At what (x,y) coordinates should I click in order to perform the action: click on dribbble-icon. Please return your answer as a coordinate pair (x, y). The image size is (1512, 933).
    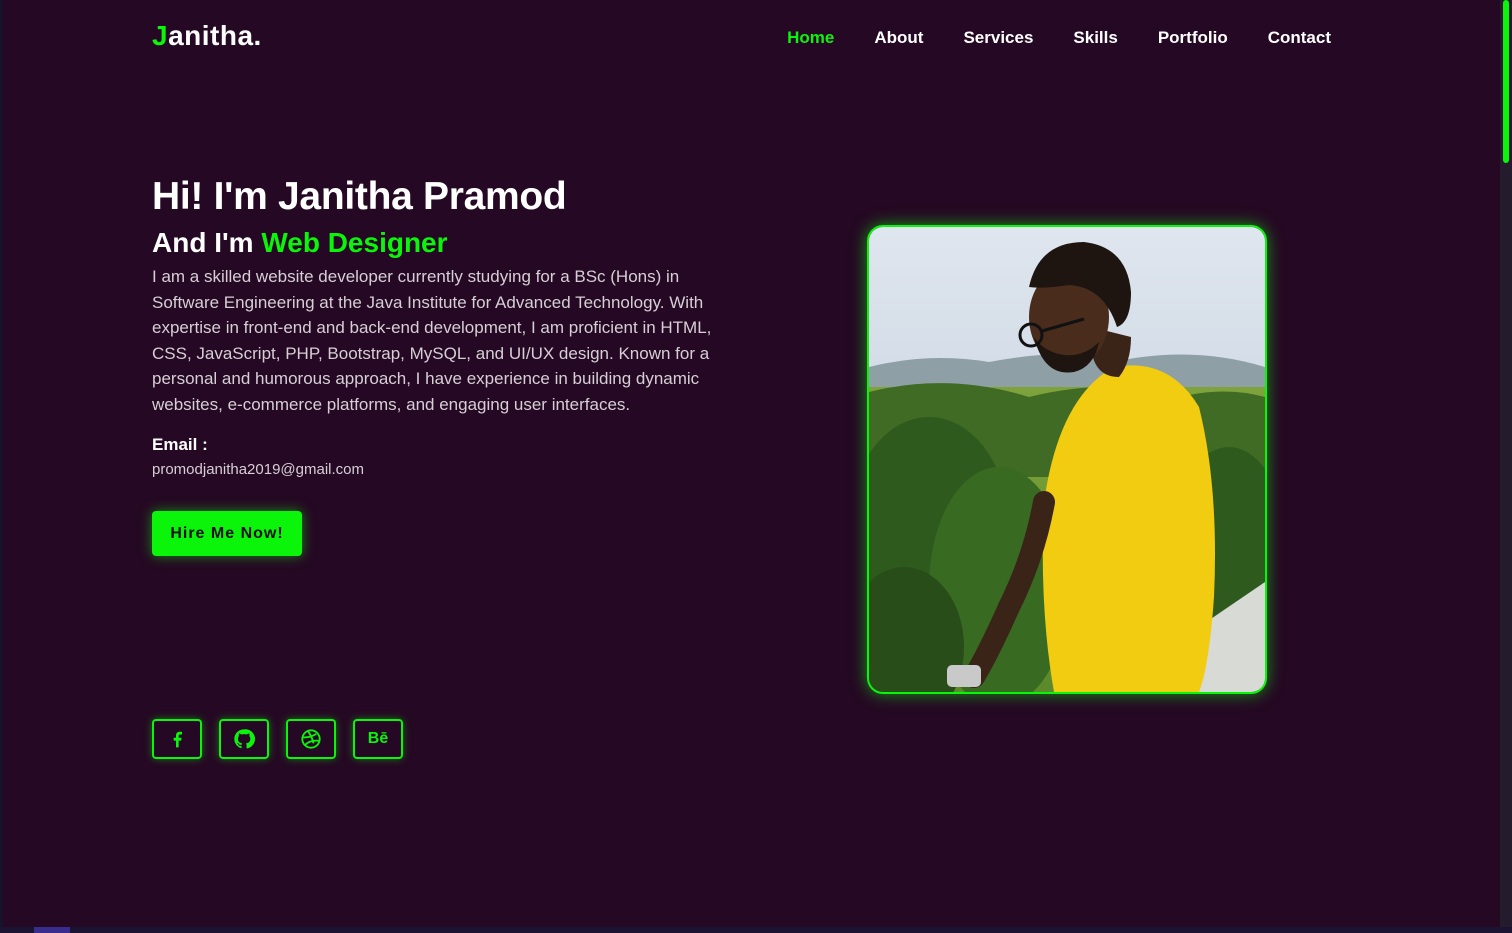
    Looking at the image, I should click on (311, 739).